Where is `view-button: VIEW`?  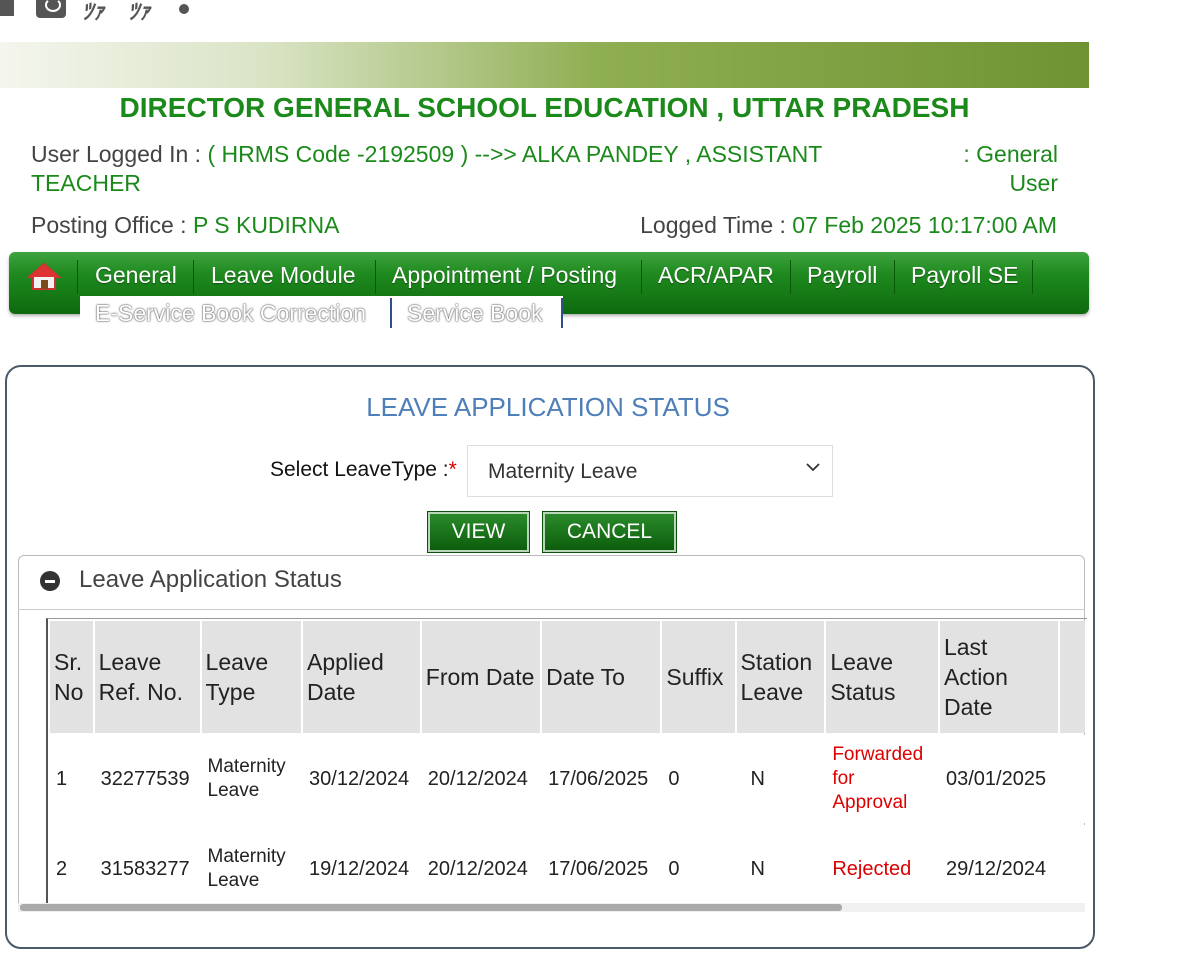 view-button: VIEW is located at coordinates (478, 532).